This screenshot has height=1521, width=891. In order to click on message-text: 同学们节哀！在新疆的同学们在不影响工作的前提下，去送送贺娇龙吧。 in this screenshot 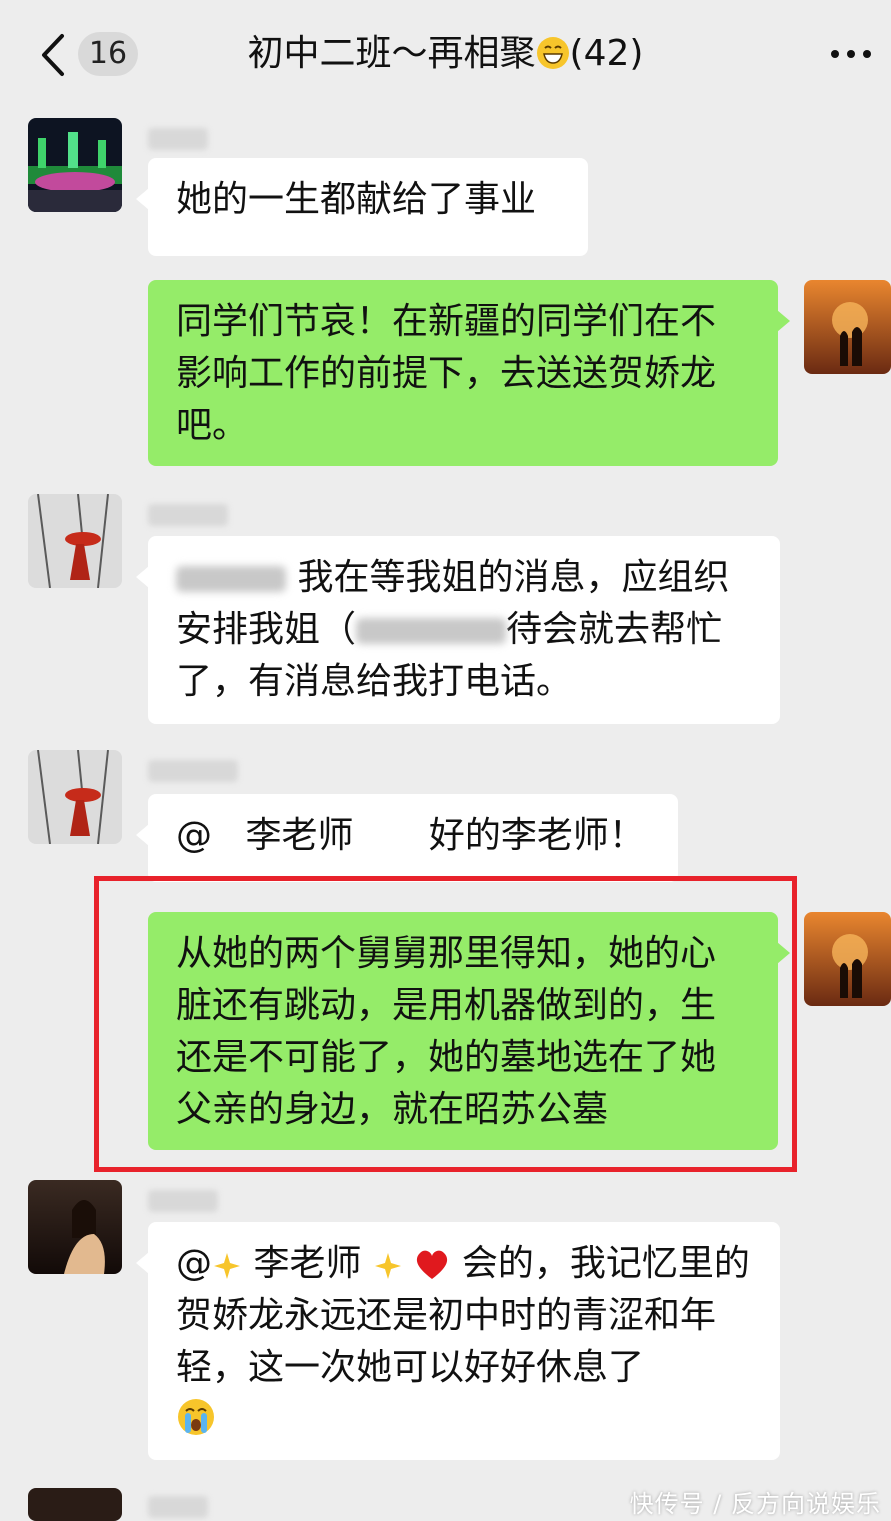, I will do `click(446, 373)`.